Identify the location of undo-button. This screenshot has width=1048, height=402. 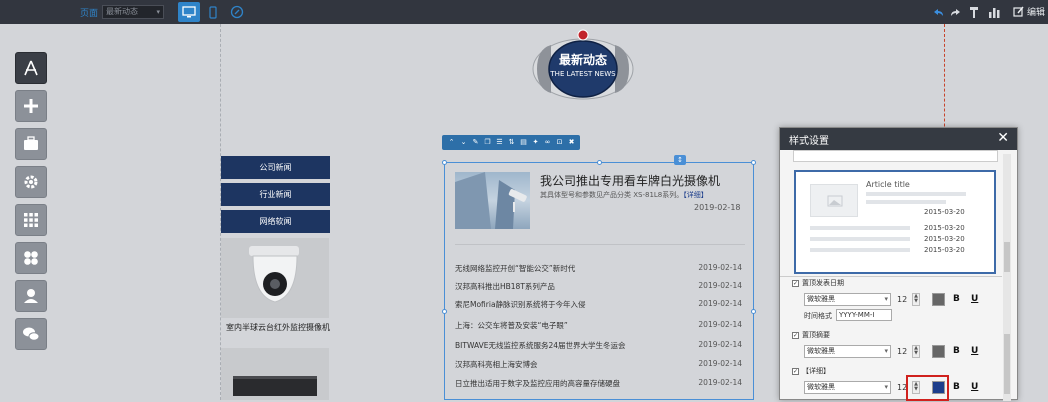
(938, 12).